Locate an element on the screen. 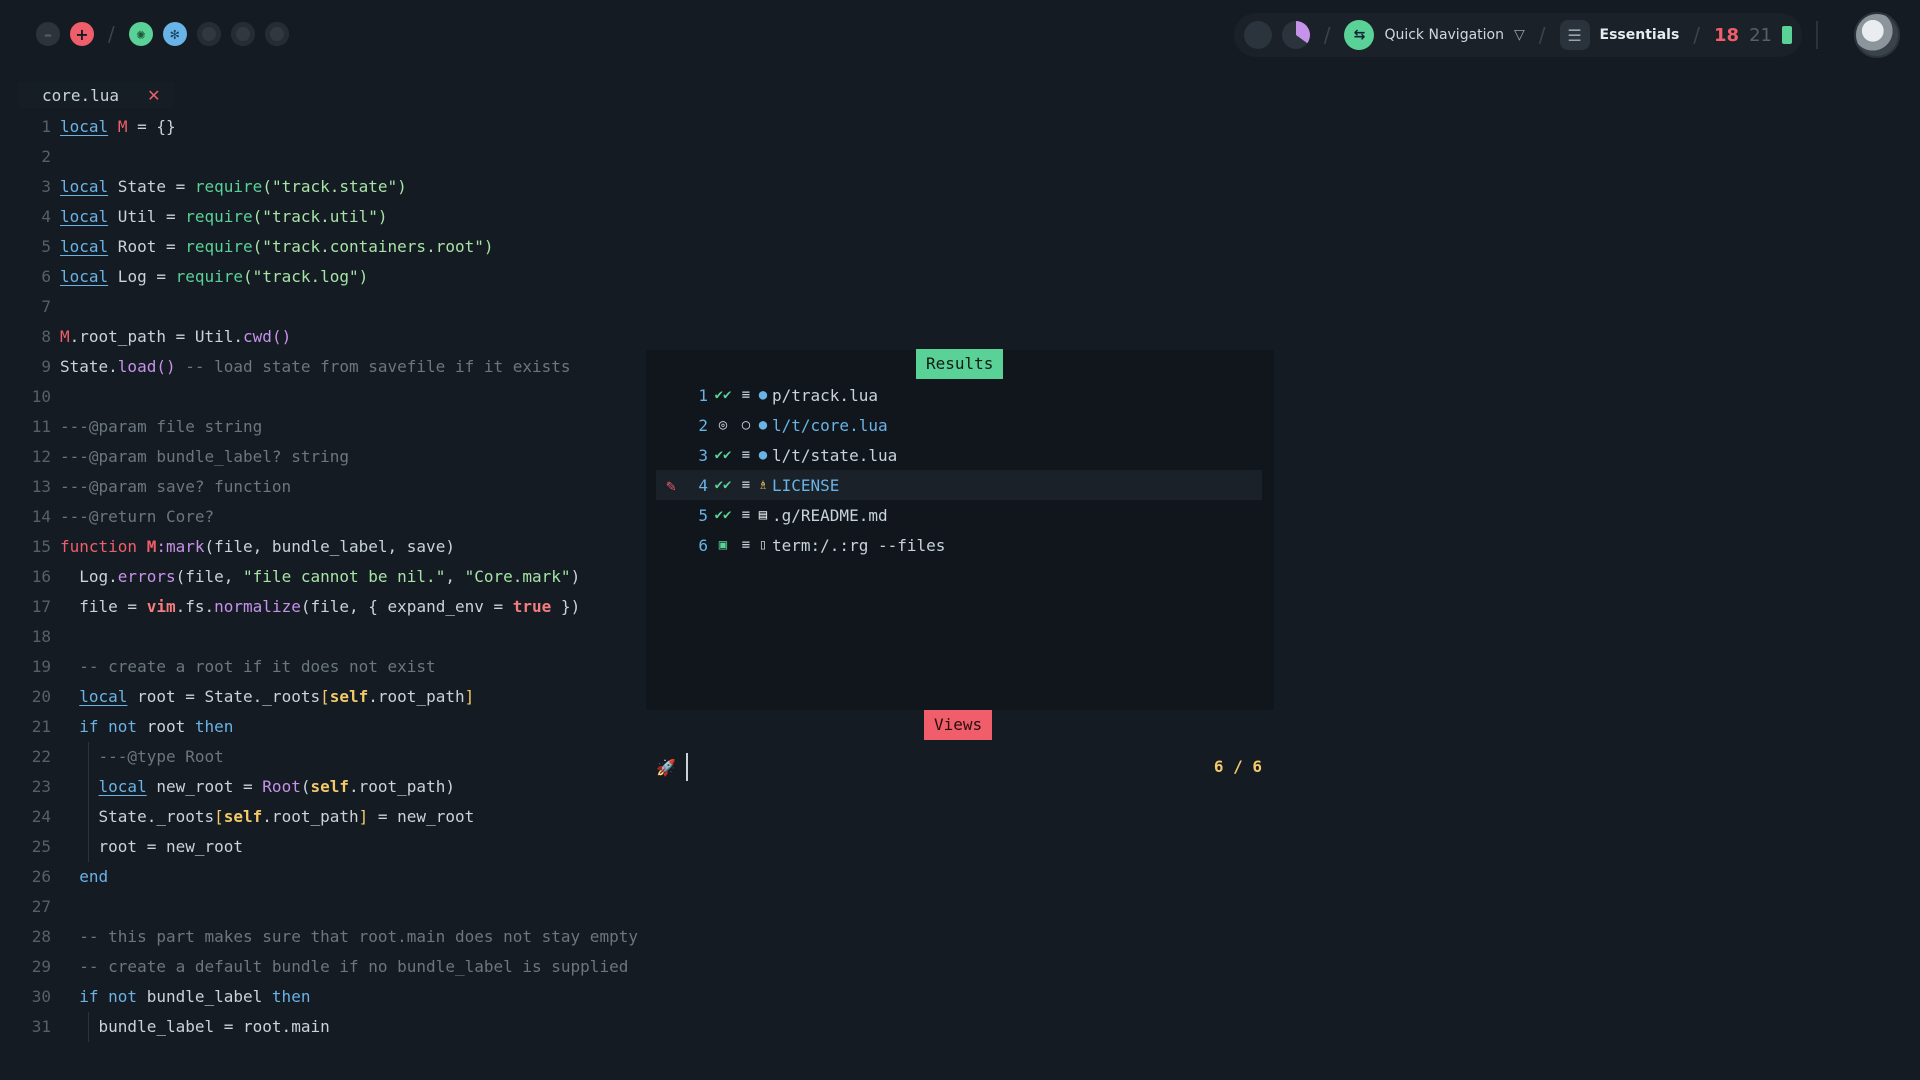 The width and height of the screenshot is (1920, 1080). code-line: 11 ---@param file string is located at coordinates (320, 427).